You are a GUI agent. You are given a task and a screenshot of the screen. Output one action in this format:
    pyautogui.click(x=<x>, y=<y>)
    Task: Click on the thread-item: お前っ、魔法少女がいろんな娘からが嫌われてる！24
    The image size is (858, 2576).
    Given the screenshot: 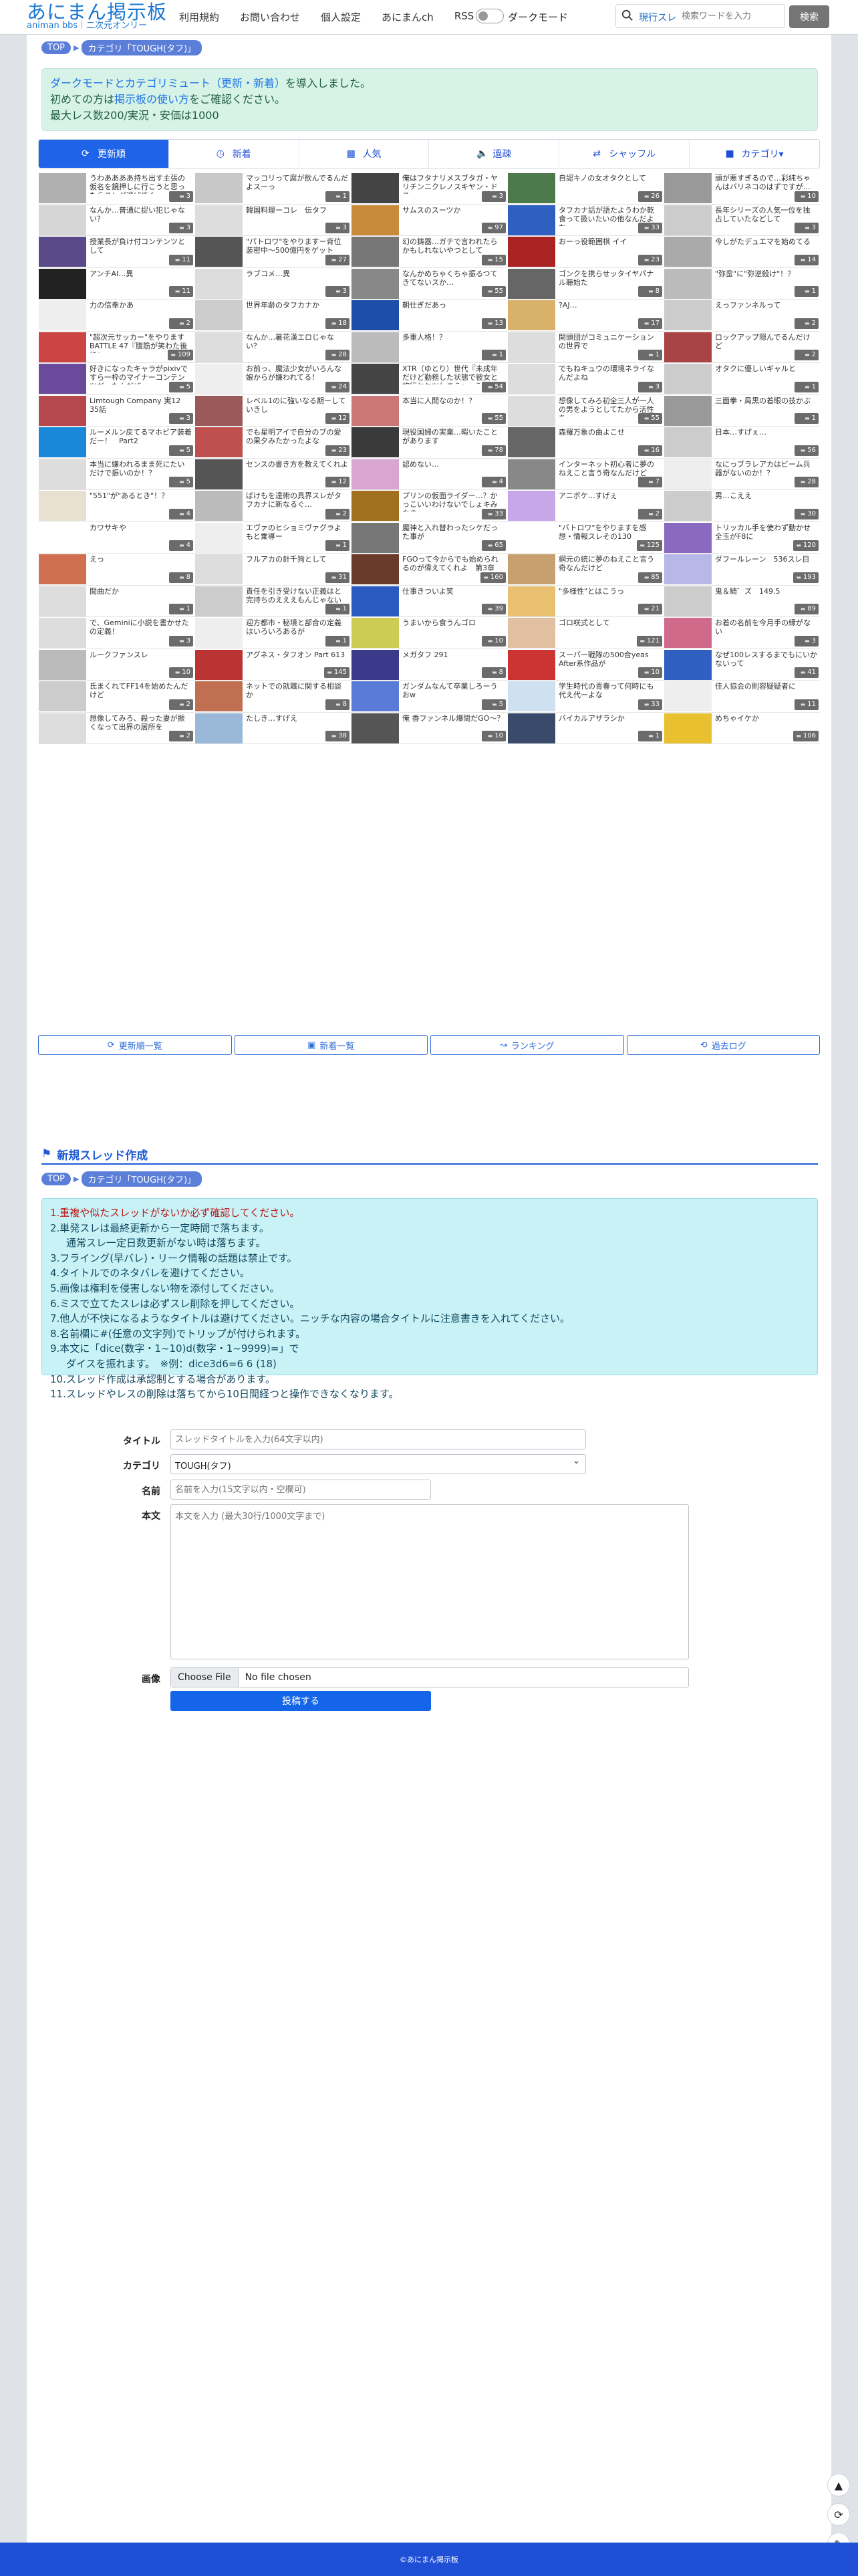 What is the action you would take?
    pyautogui.click(x=272, y=379)
    